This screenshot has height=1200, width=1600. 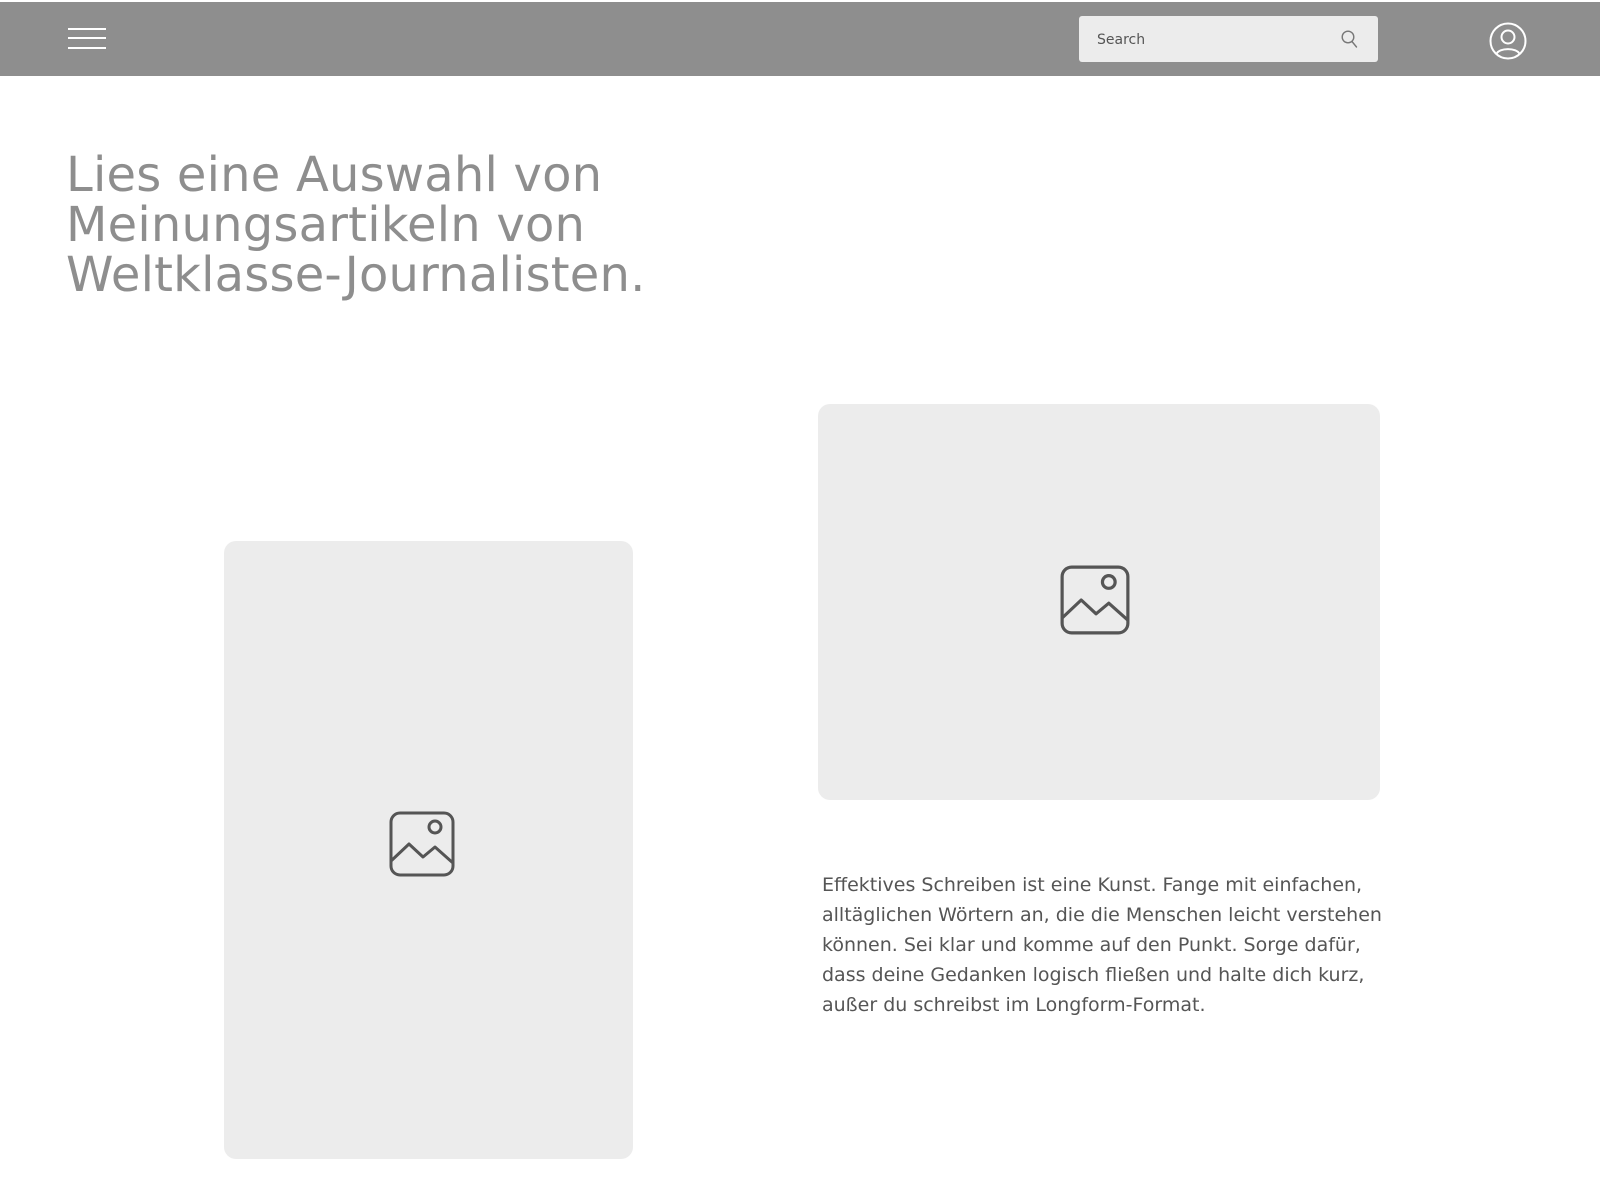 I want to click on article-image-placeholder-left, so click(x=428, y=850).